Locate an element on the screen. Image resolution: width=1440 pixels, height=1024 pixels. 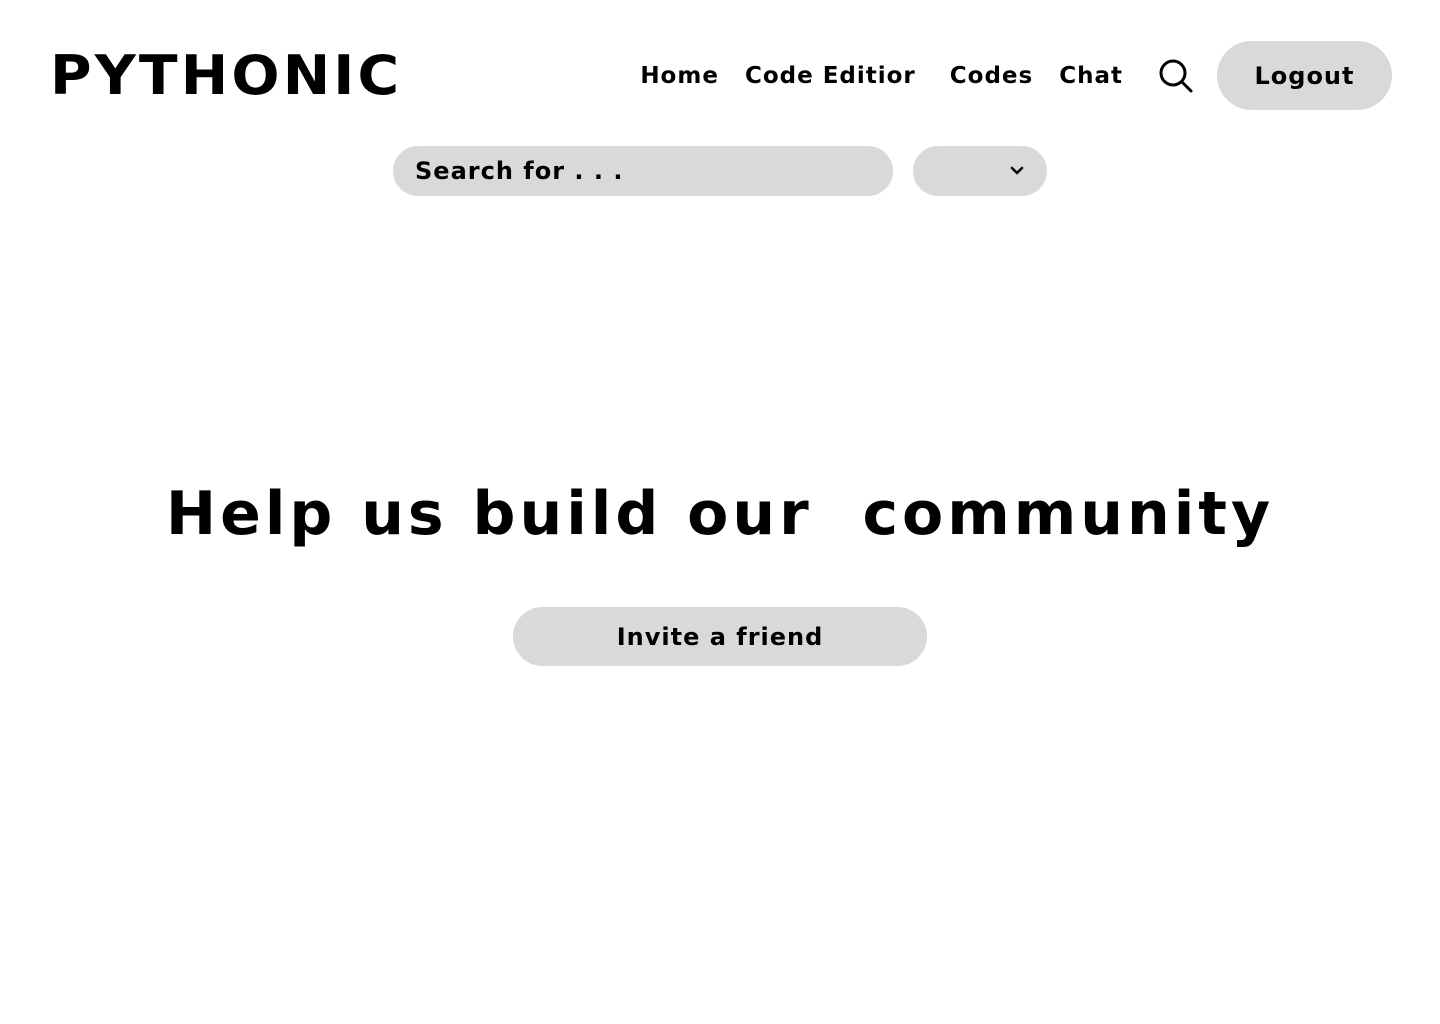
site-logo: PYTHONIC is located at coordinates (226, 76).